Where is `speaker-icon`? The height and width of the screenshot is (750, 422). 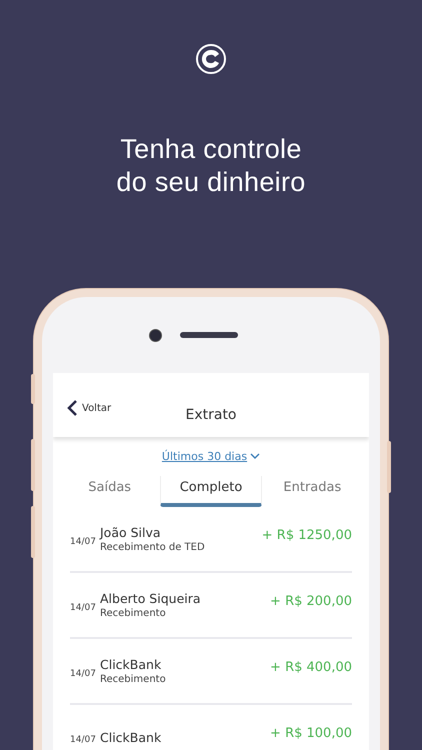 speaker-icon is located at coordinates (209, 335).